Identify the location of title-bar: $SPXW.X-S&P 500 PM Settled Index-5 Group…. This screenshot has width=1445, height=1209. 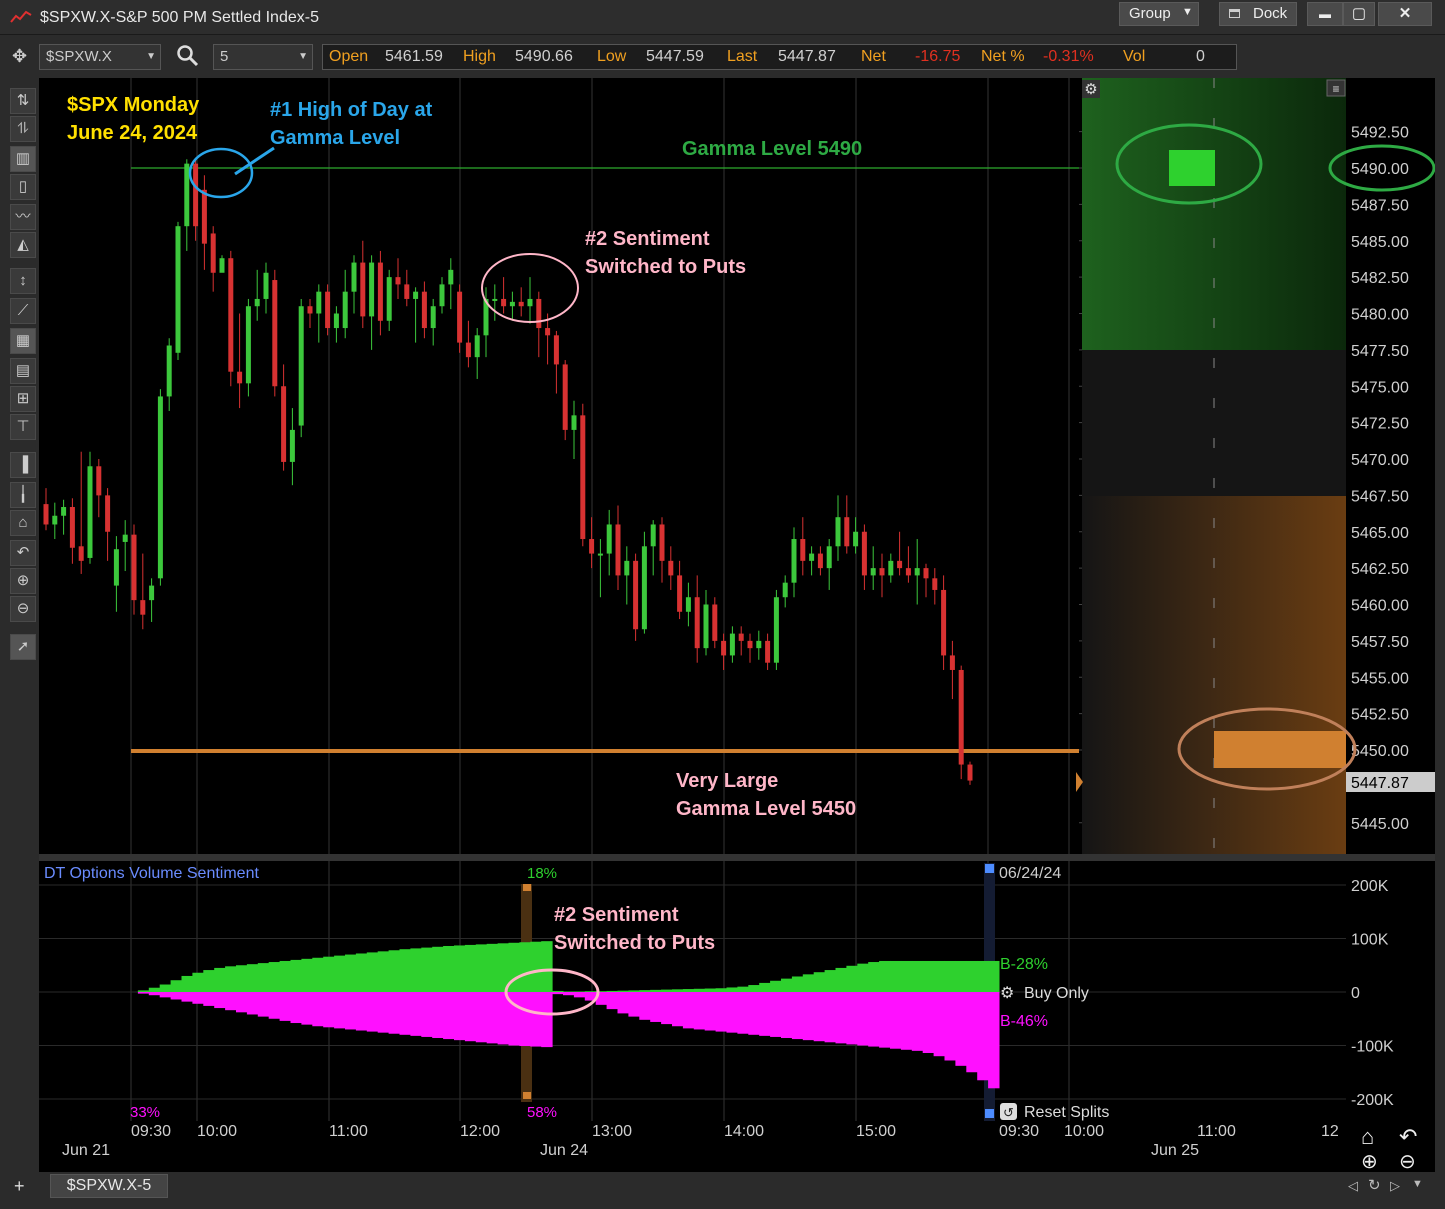
(722, 17).